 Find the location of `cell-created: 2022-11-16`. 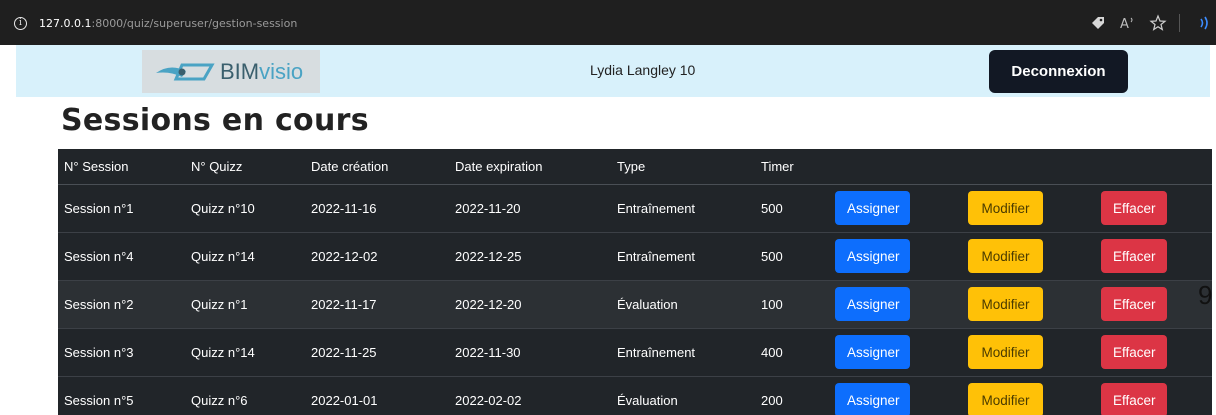

cell-created: 2022-11-16 is located at coordinates (377, 208).